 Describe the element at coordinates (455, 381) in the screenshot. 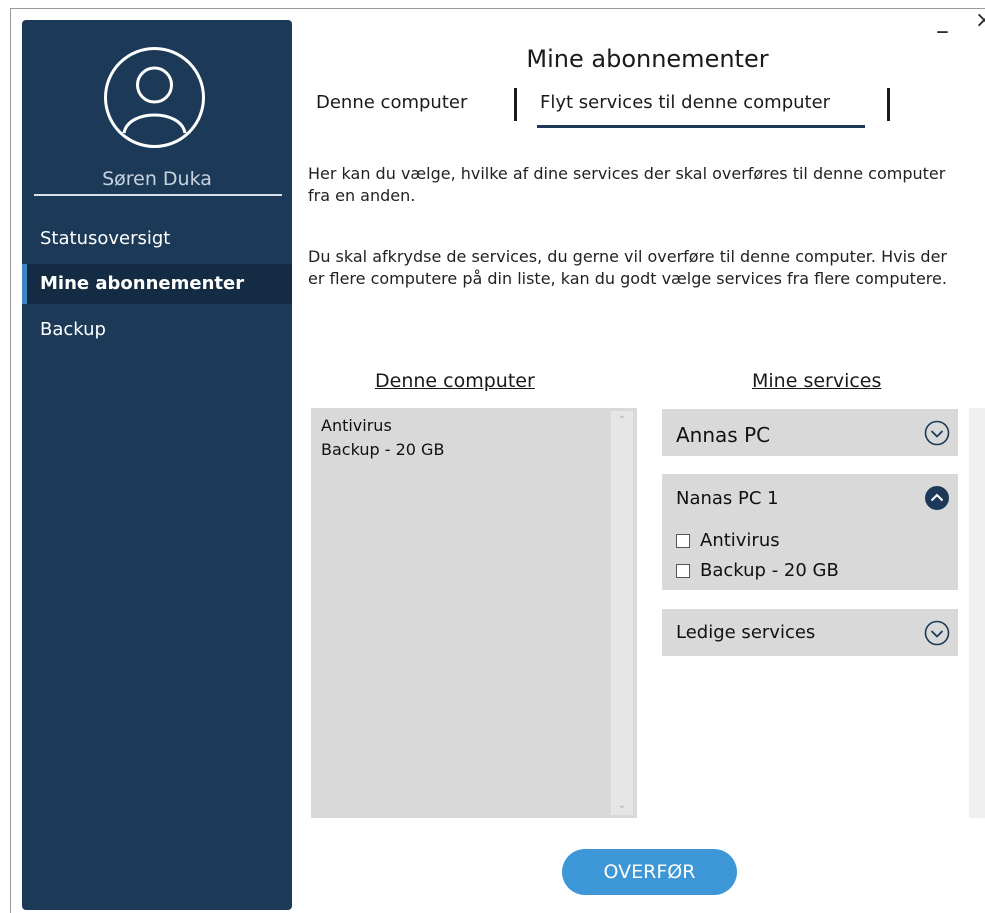

I see `left-column-heading: Denne computer` at that location.